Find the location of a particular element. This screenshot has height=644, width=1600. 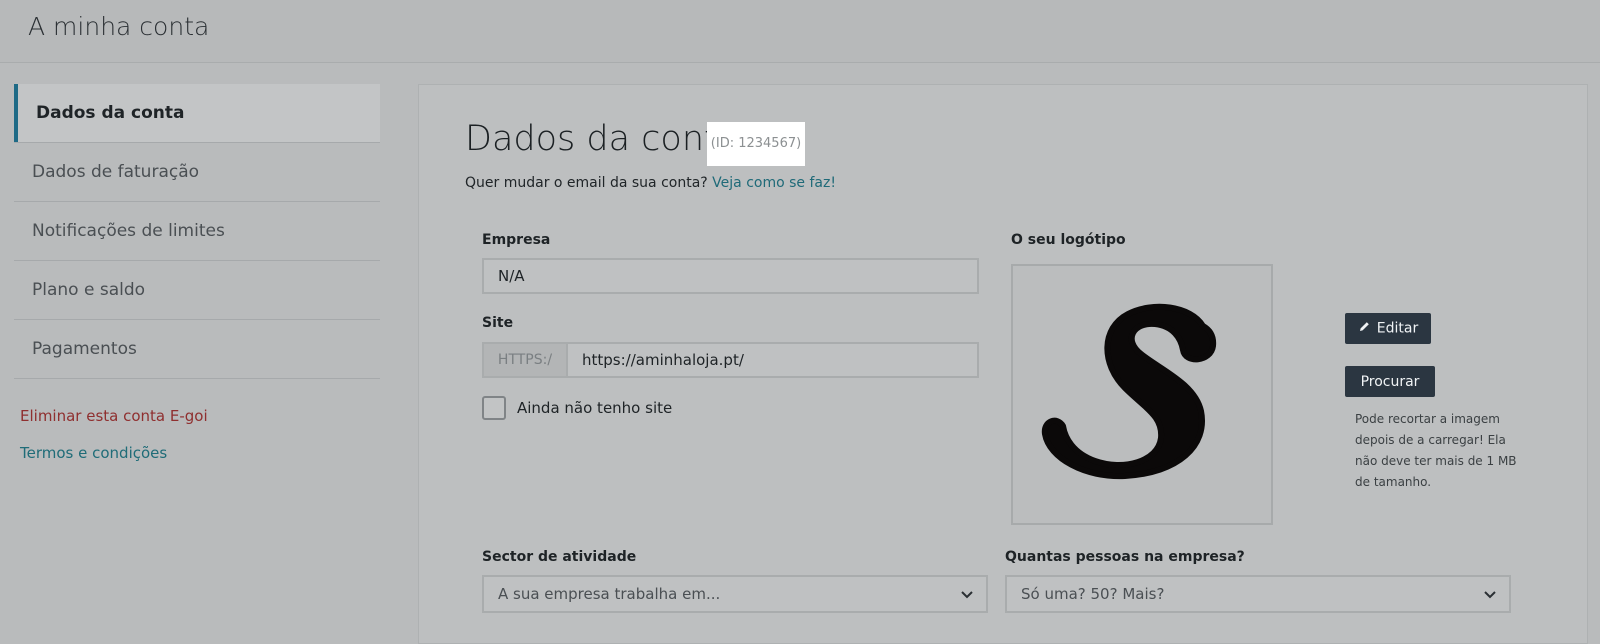

logo-preview is located at coordinates (1142, 394).